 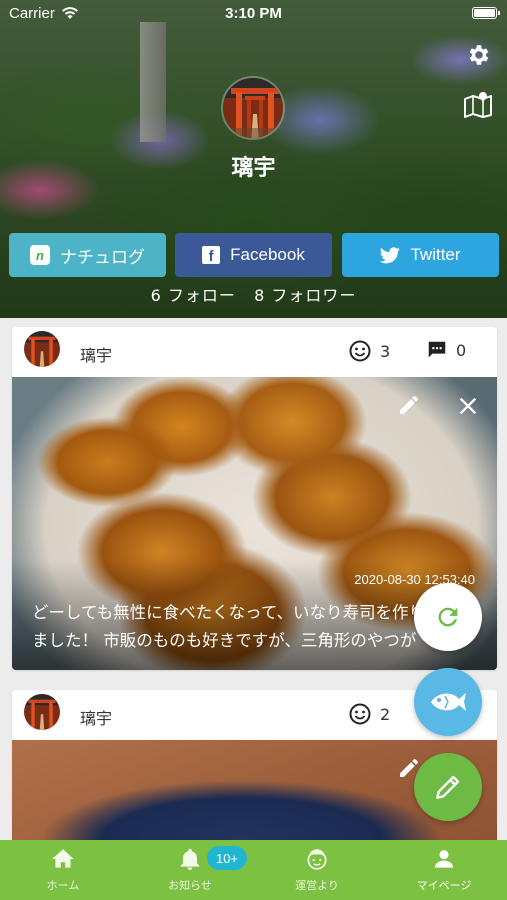 I want to click on delete-close-icon, so click(x=468, y=406).